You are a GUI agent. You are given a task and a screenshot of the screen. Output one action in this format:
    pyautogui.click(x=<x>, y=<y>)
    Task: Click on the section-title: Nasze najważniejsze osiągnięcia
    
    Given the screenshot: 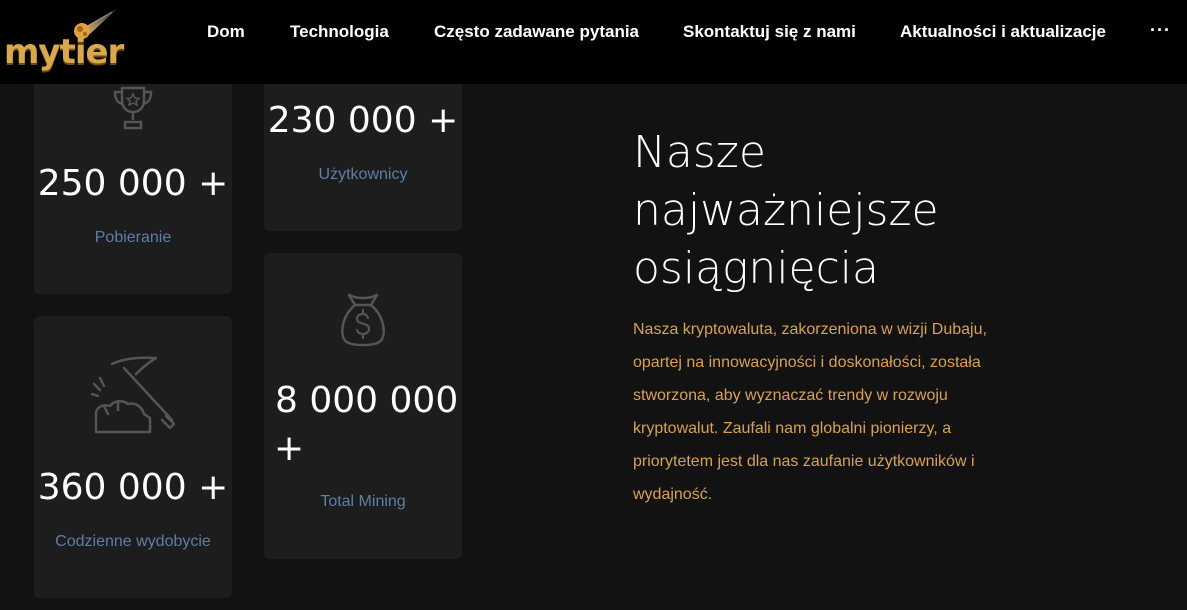 What is the action you would take?
    pyautogui.click(x=813, y=211)
    